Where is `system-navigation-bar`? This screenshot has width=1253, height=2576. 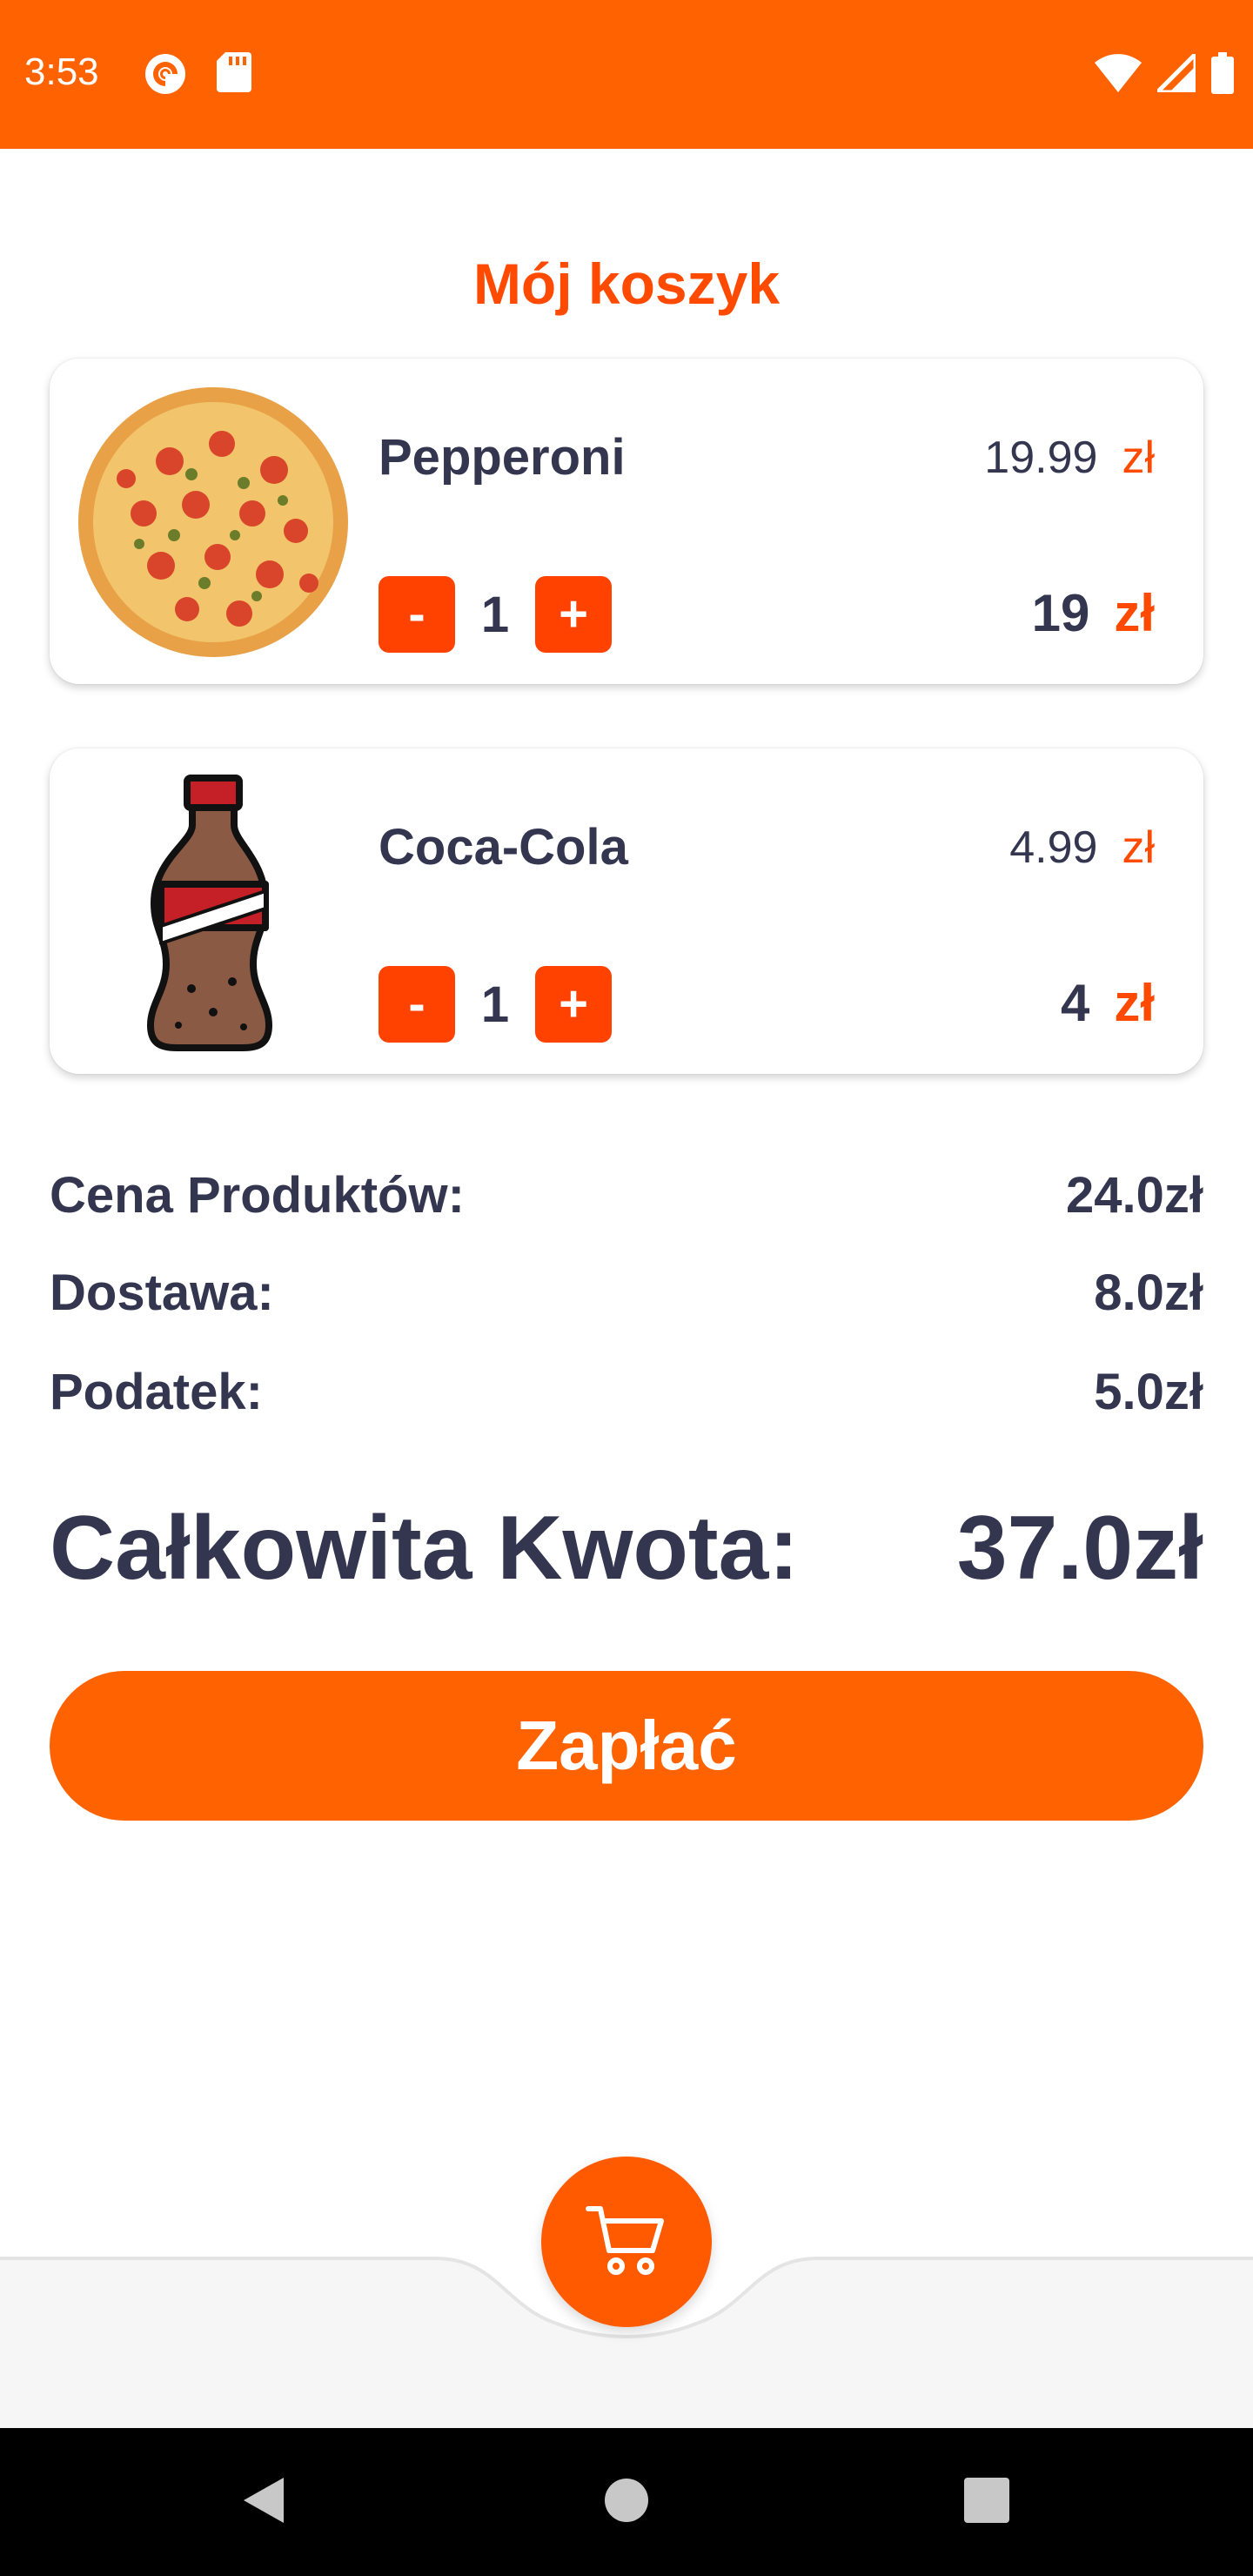
system-navigation-bar is located at coordinates (626, 2502).